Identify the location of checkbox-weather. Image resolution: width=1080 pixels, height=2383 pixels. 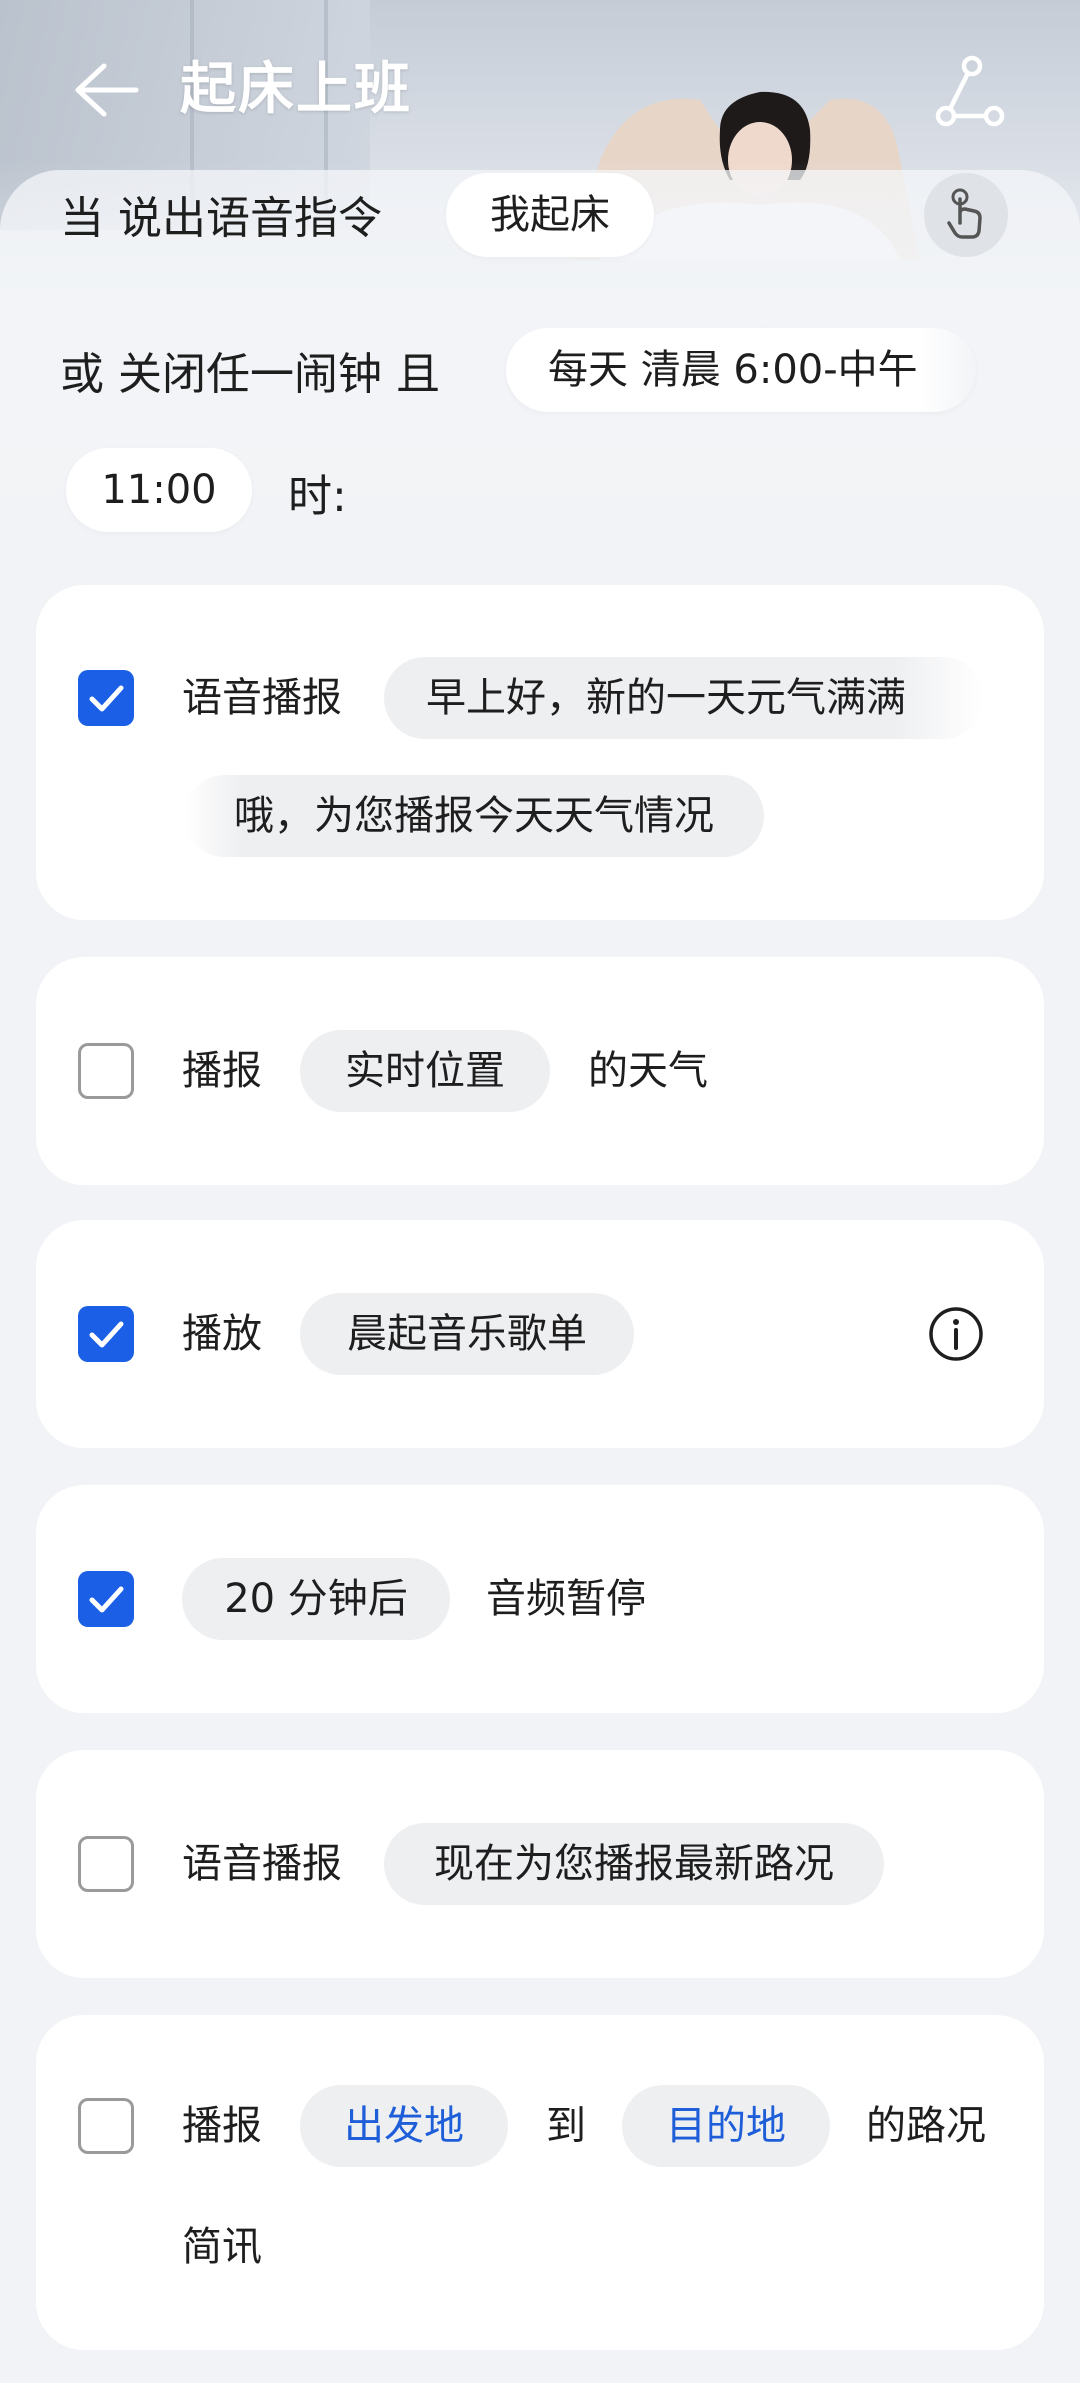
(106, 1071).